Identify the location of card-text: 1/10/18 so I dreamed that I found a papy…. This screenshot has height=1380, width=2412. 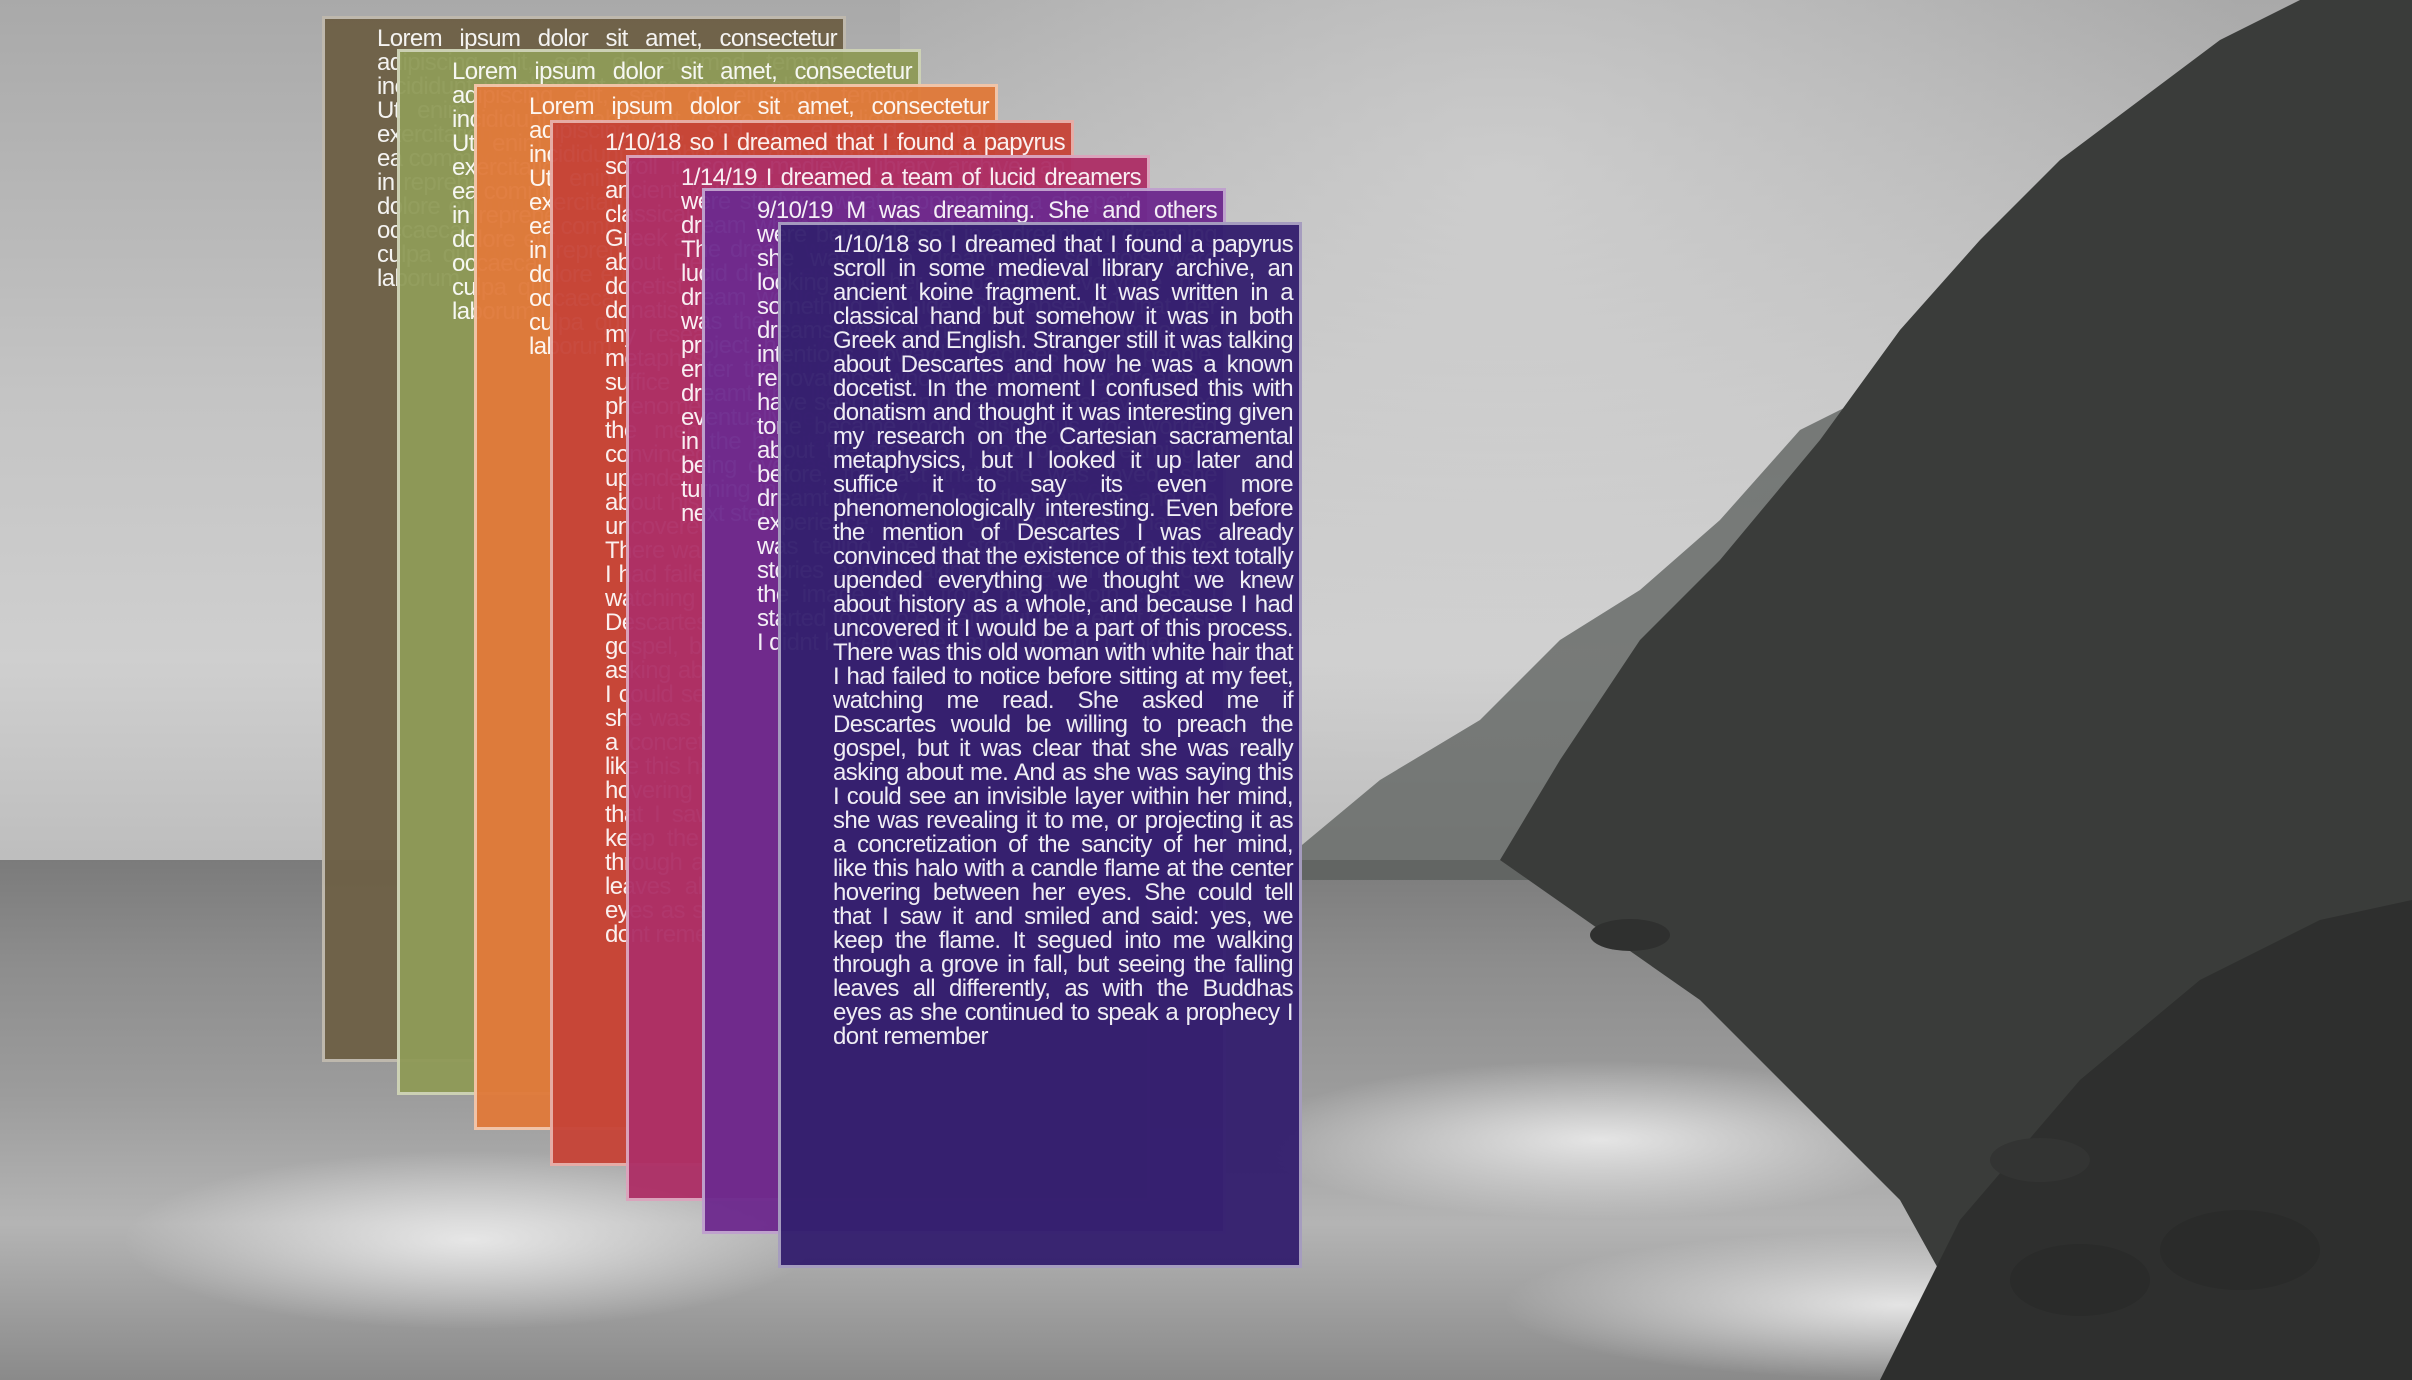
(1063, 640).